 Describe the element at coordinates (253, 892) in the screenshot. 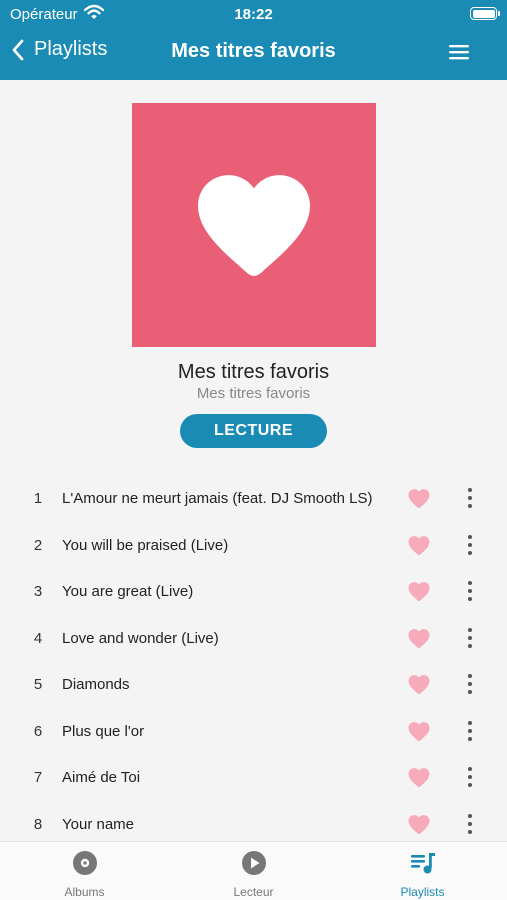

I see `tab-label: Lecteur` at that location.